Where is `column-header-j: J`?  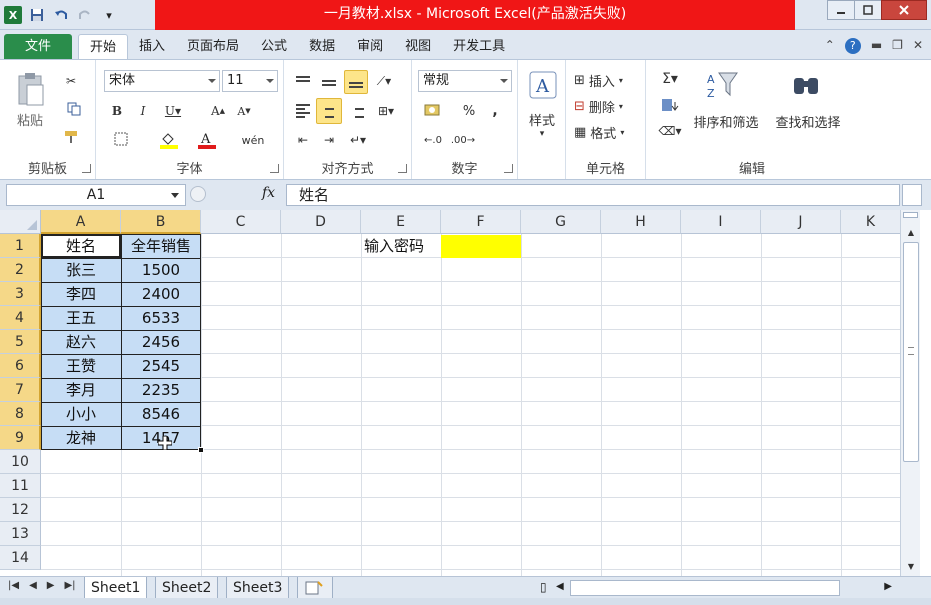 column-header-j: J is located at coordinates (801, 222).